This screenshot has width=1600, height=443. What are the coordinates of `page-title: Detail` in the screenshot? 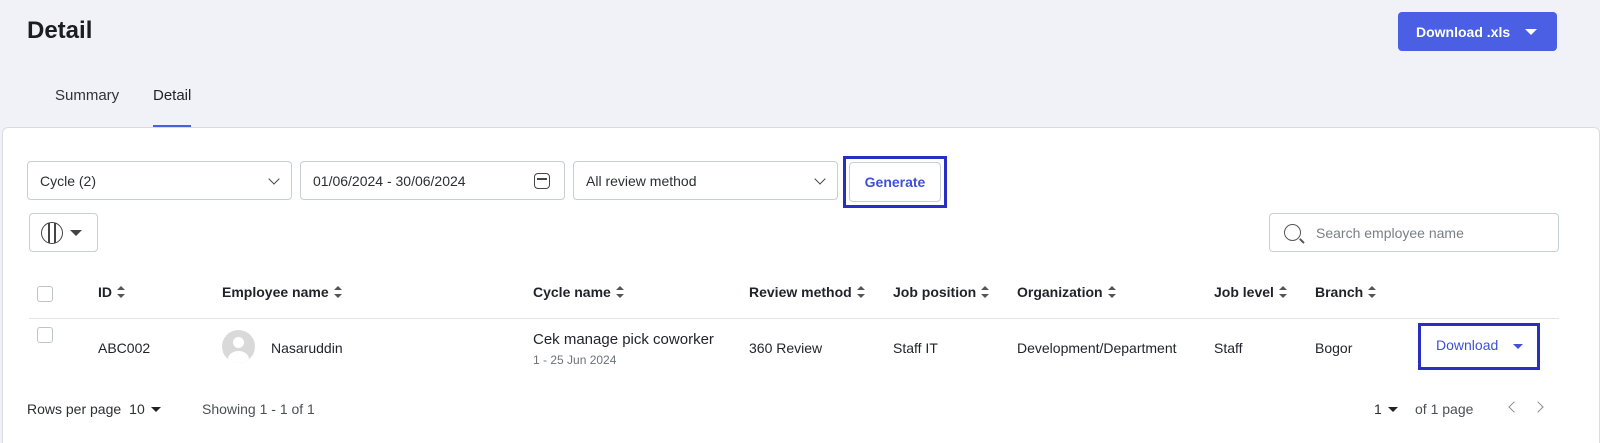 It's located at (60, 30).